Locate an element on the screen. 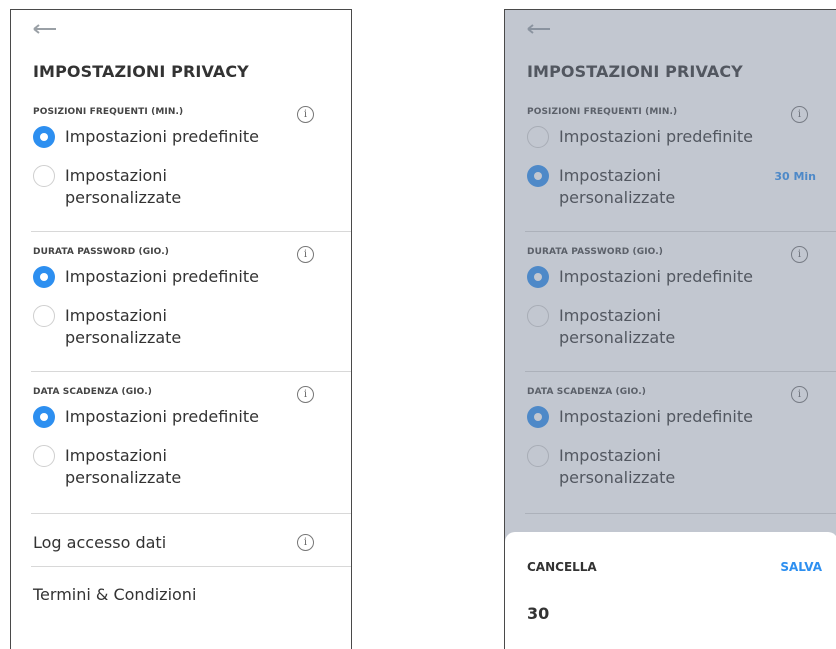 The width and height of the screenshot is (836, 649). data-access-log-row: Log accesso dati is located at coordinates (99, 542).